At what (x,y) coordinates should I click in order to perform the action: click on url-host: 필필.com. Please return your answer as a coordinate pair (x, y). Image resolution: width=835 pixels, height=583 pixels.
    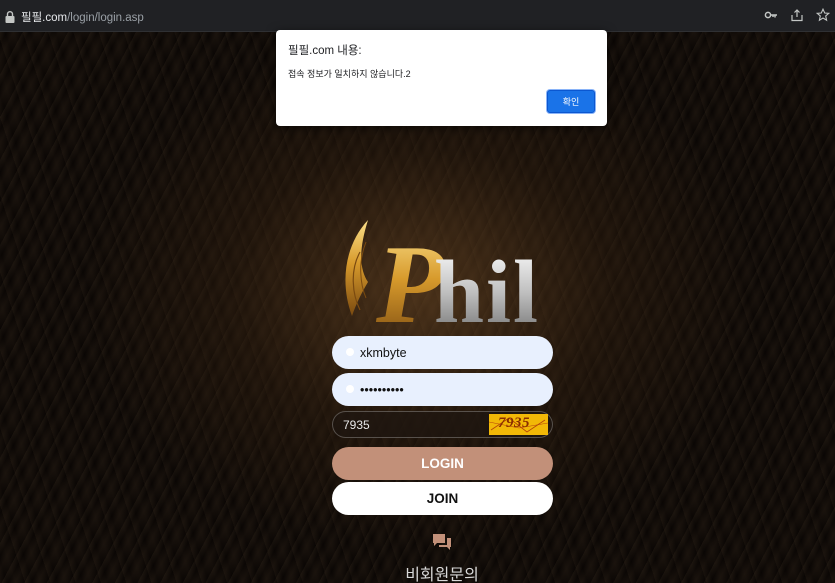
    Looking at the image, I should click on (44, 18).